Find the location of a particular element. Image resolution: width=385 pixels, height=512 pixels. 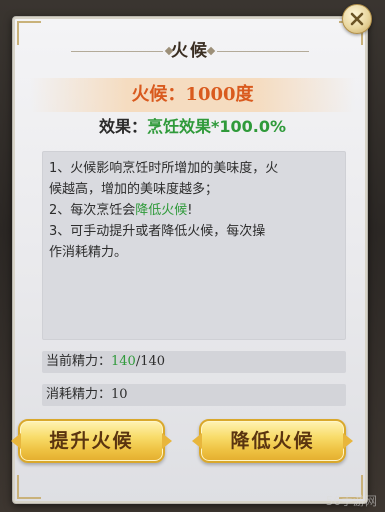

close-button is located at coordinates (357, 19).